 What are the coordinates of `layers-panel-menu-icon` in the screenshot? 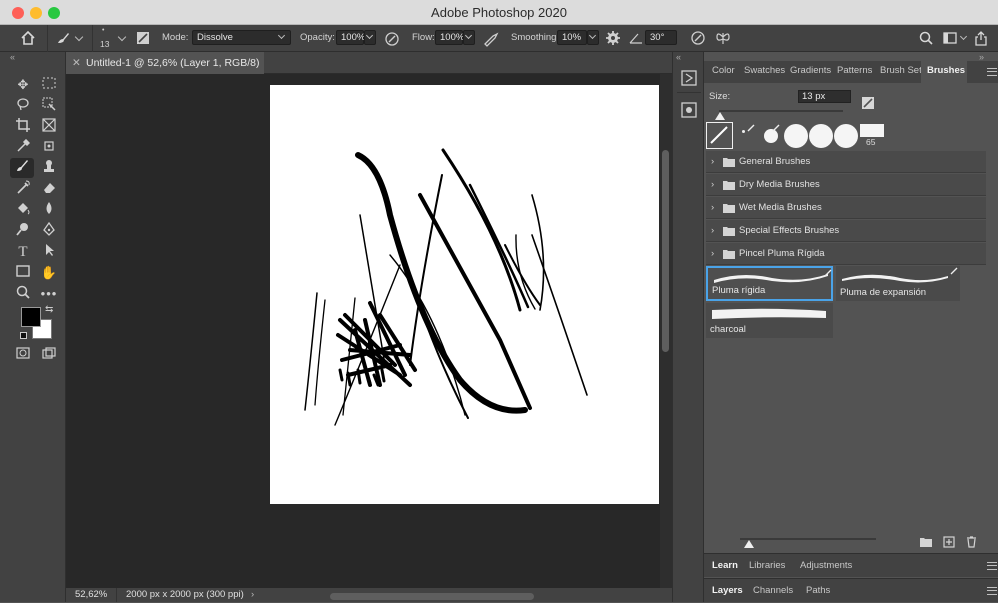 It's located at (992, 591).